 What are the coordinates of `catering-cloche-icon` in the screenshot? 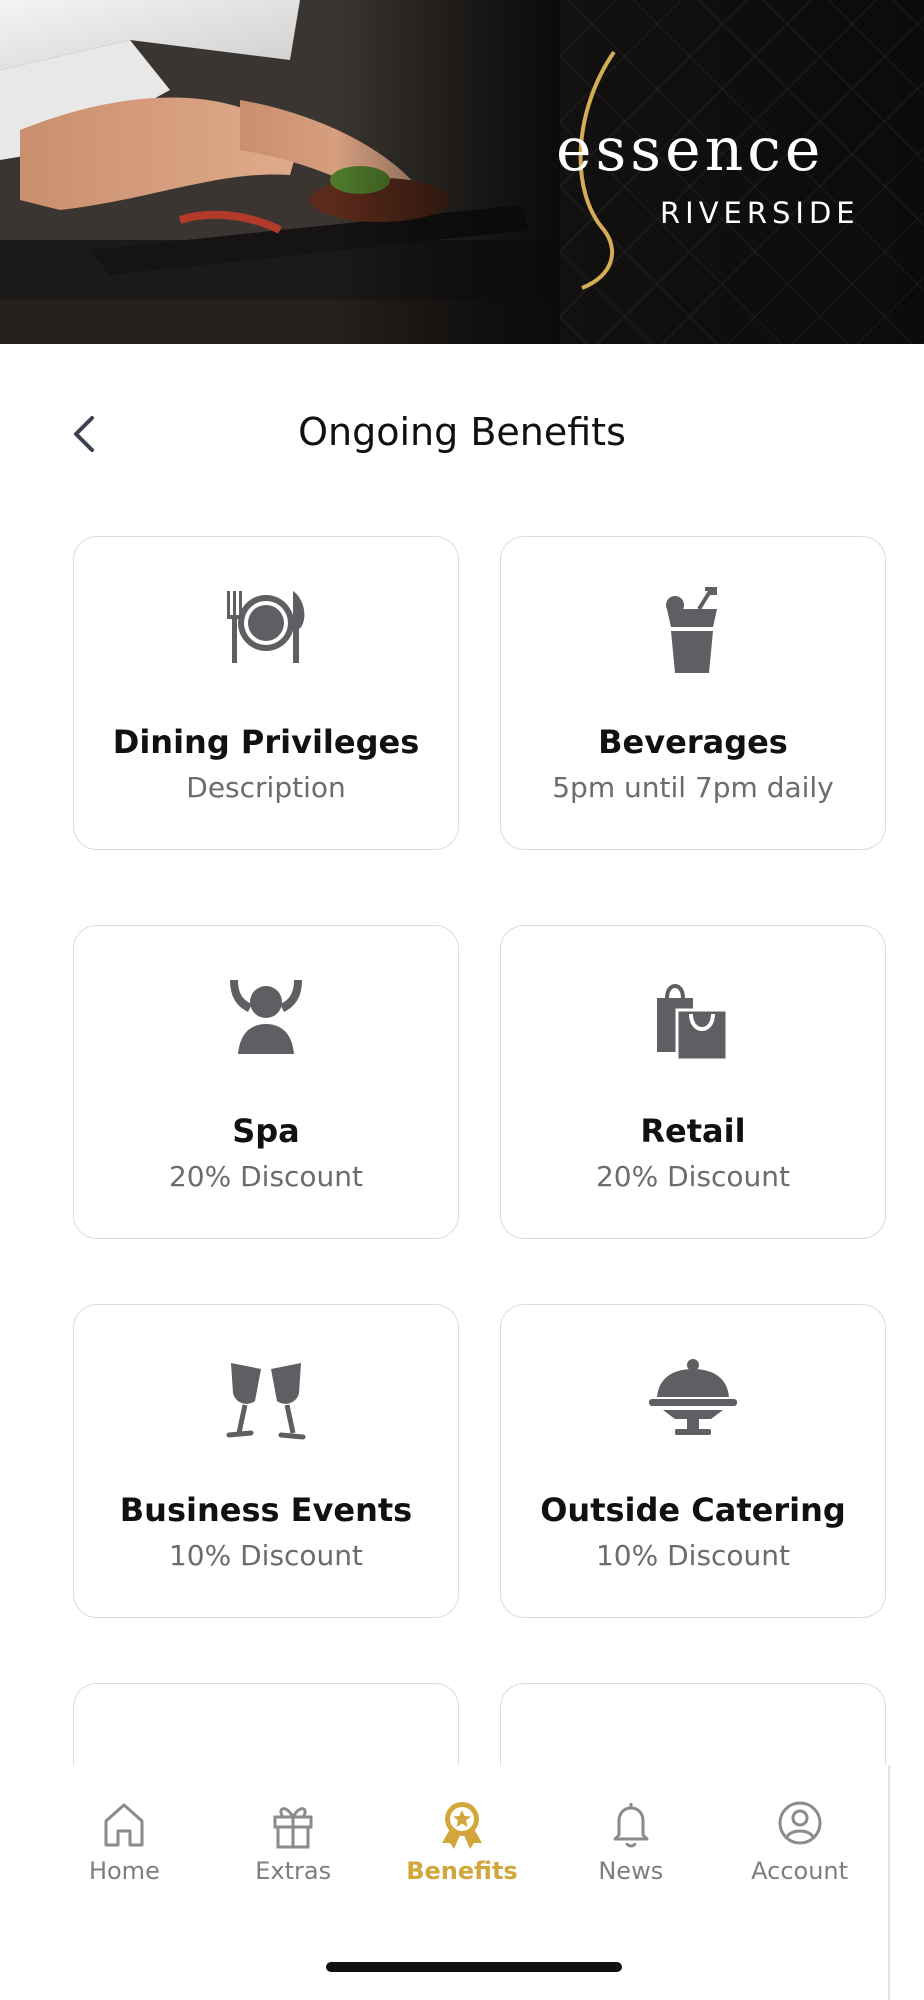 It's located at (693, 1397).